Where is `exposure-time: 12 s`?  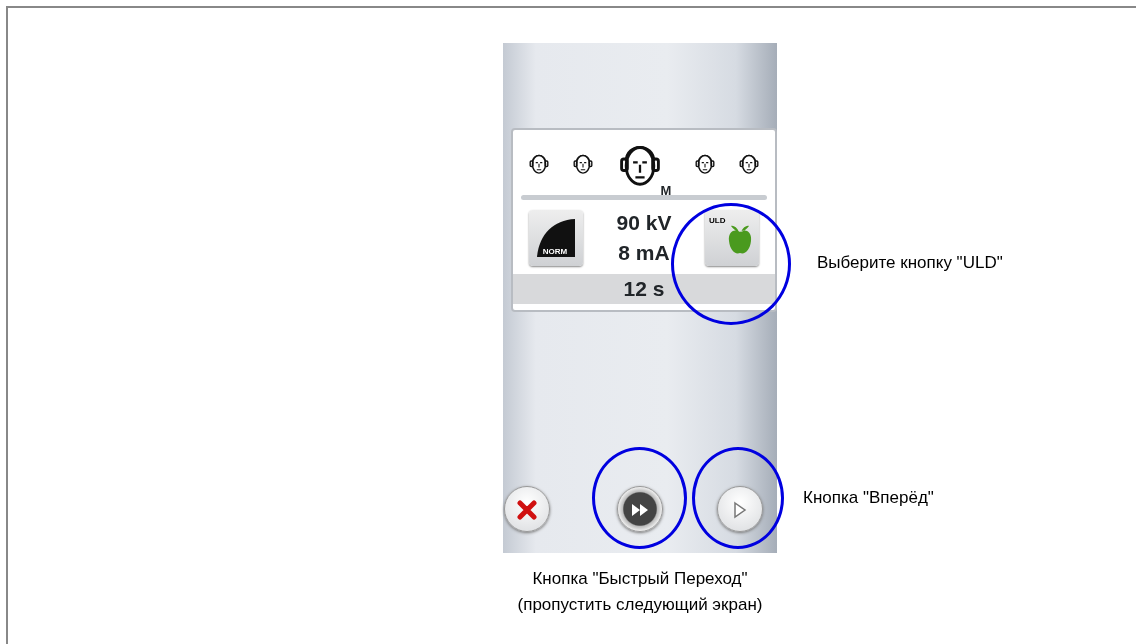
exposure-time: 12 s is located at coordinates (644, 289).